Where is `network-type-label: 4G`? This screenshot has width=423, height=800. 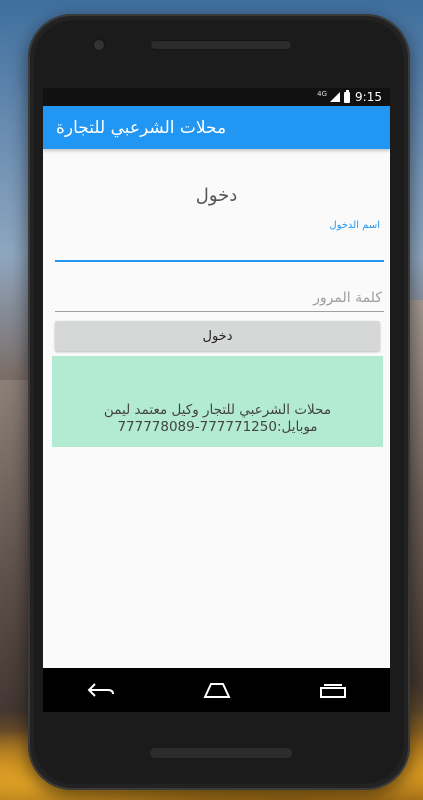
network-type-label: 4G is located at coordinates (322, 94).